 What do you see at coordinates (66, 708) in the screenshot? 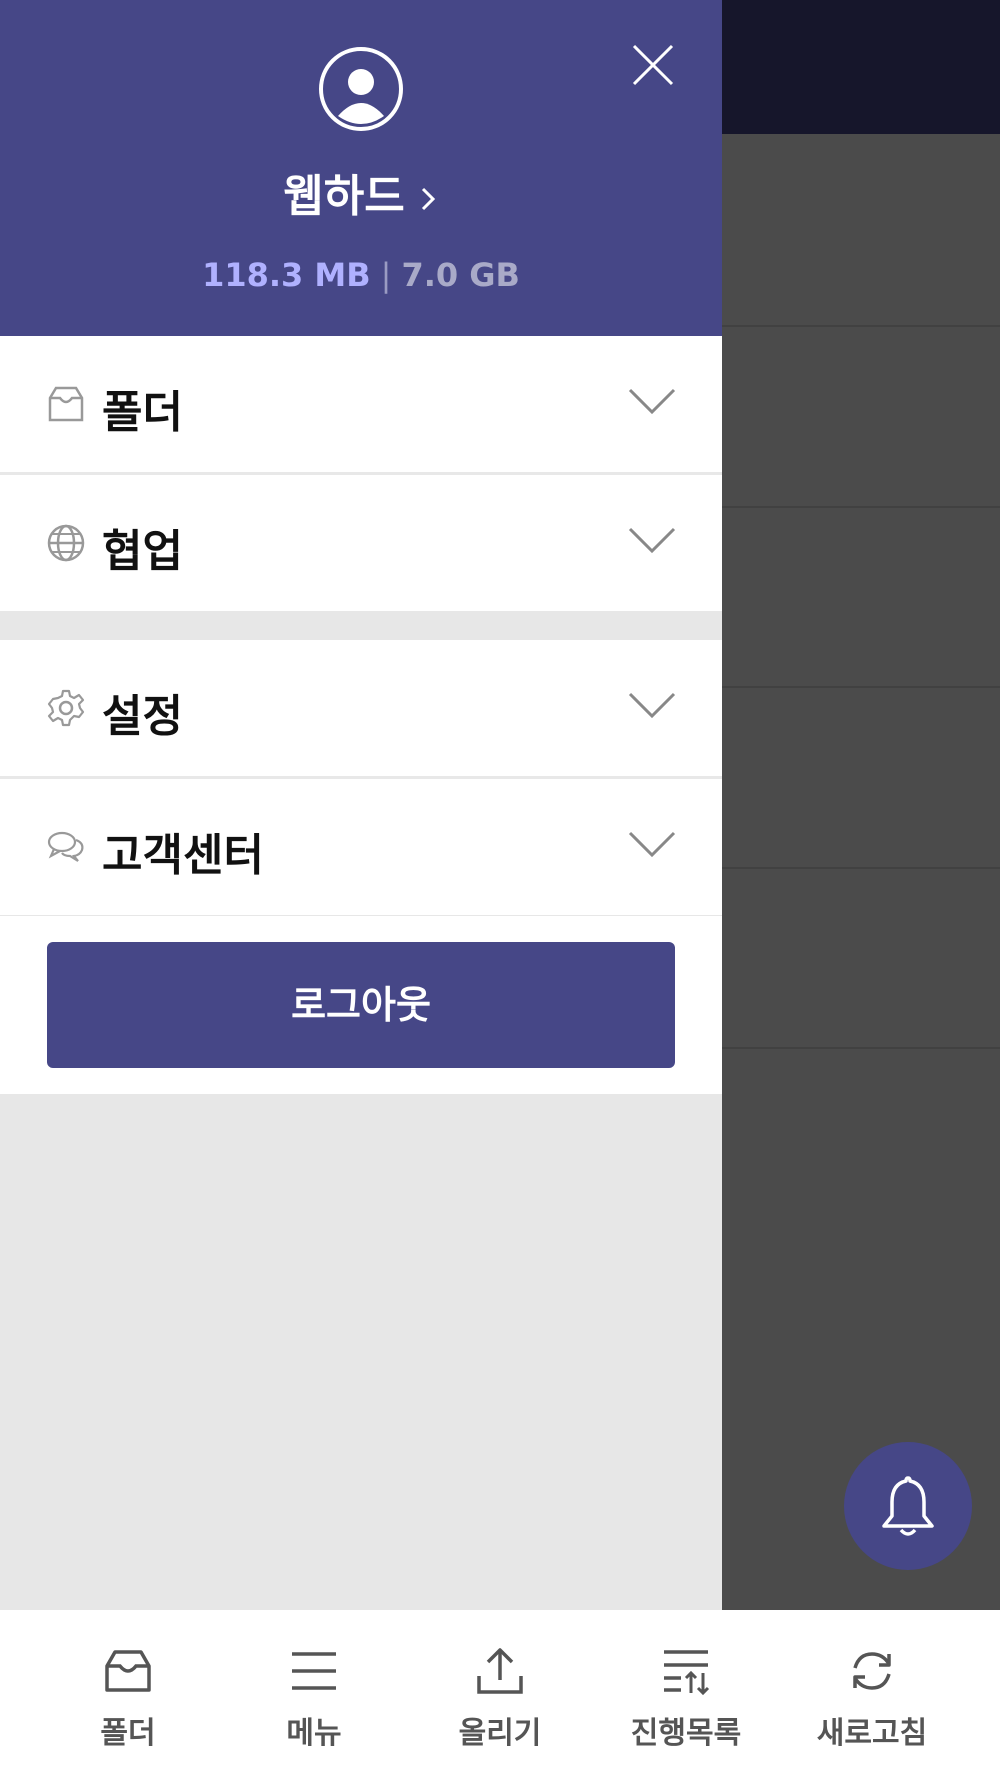
I see `gear-icon` at bounding box center [66, 708].